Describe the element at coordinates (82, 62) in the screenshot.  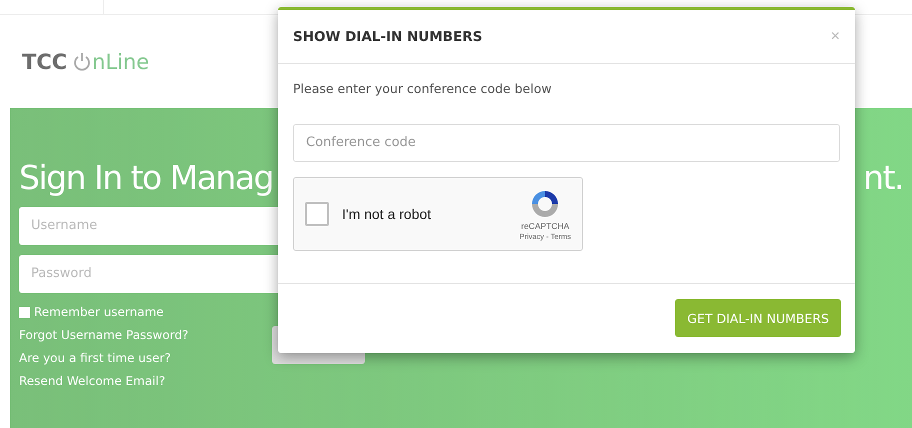
I see `power-icon` at that location.